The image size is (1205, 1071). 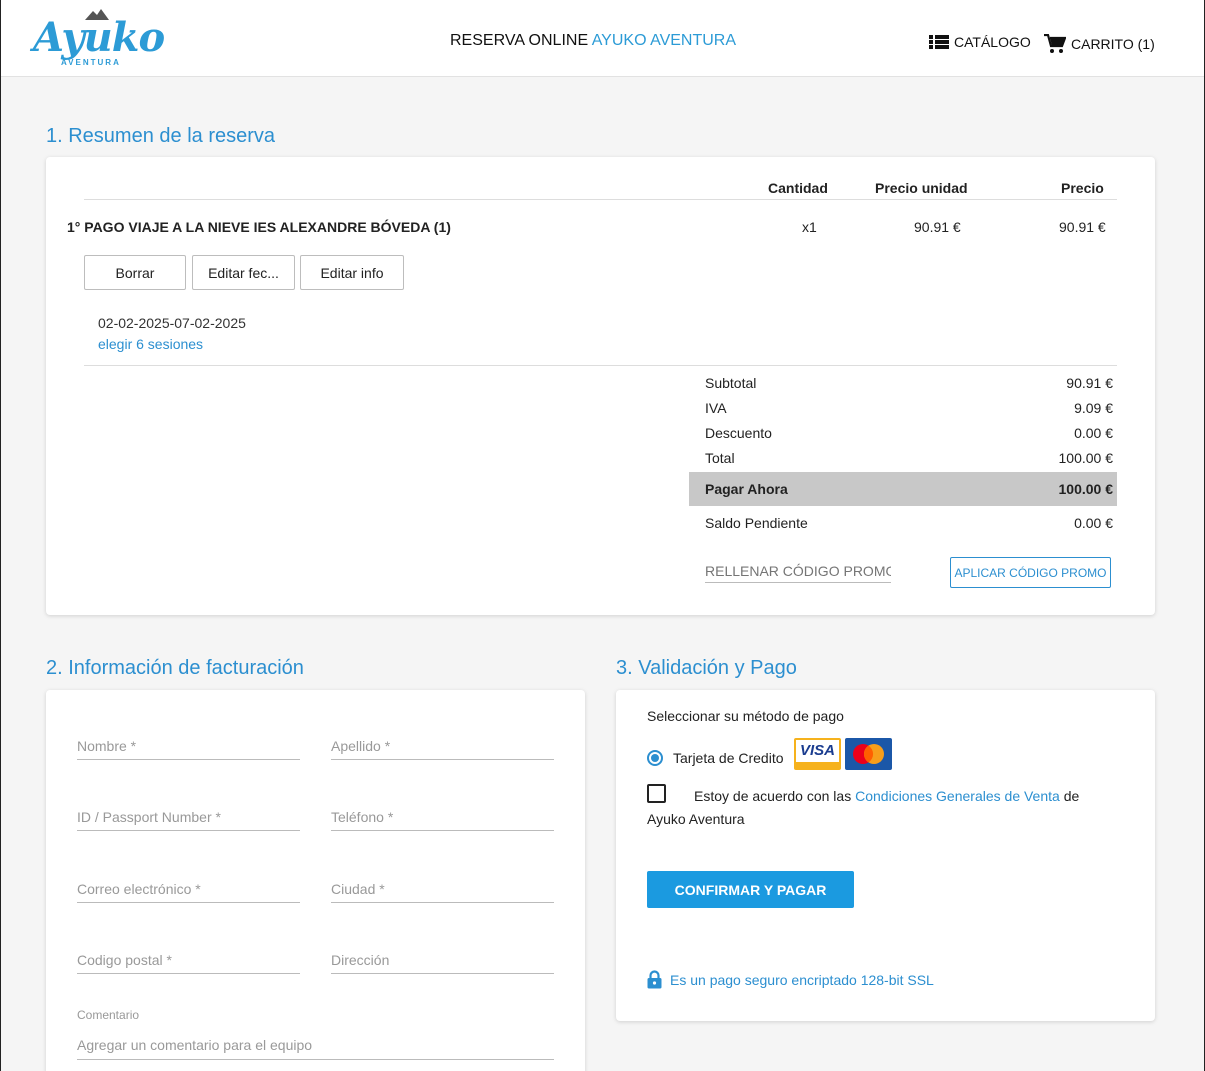 What do you see at coordinates (188, 960) in the screenshot?
I see `postal-code-field` at bounding box center [188, 960].